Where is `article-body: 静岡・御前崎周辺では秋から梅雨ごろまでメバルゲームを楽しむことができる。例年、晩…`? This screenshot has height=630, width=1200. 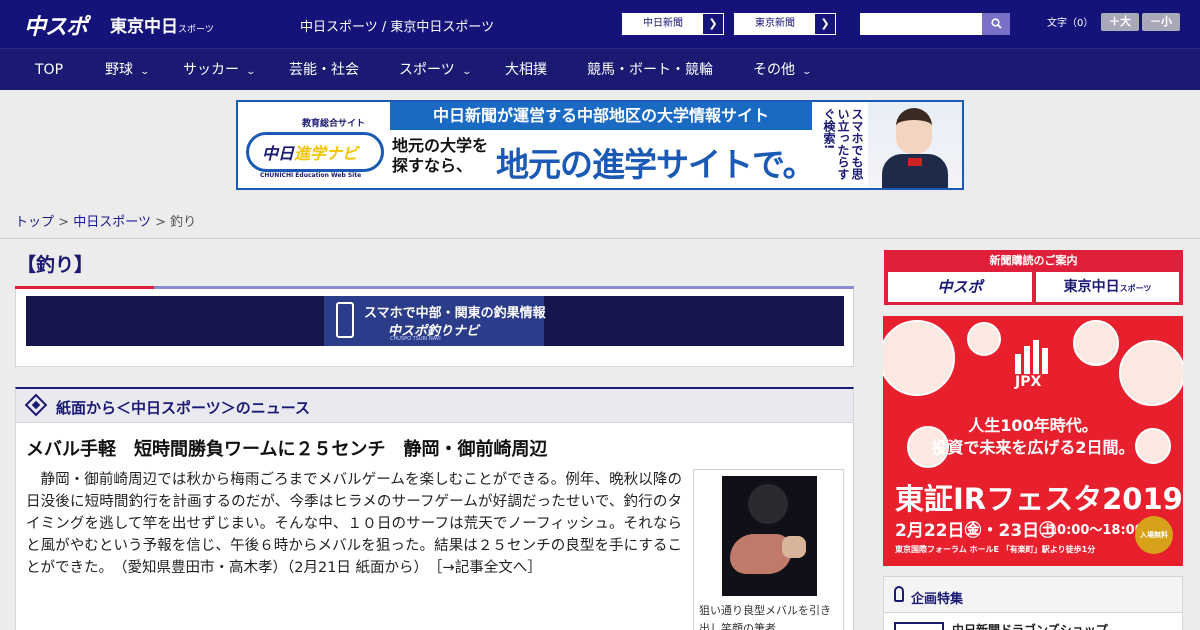 article-body: 静岡・御前崎周辺では秋から梅雨ごろまでメバルゲームを楽しむことができる。例年、晩… is located at coordinates (354, 524).